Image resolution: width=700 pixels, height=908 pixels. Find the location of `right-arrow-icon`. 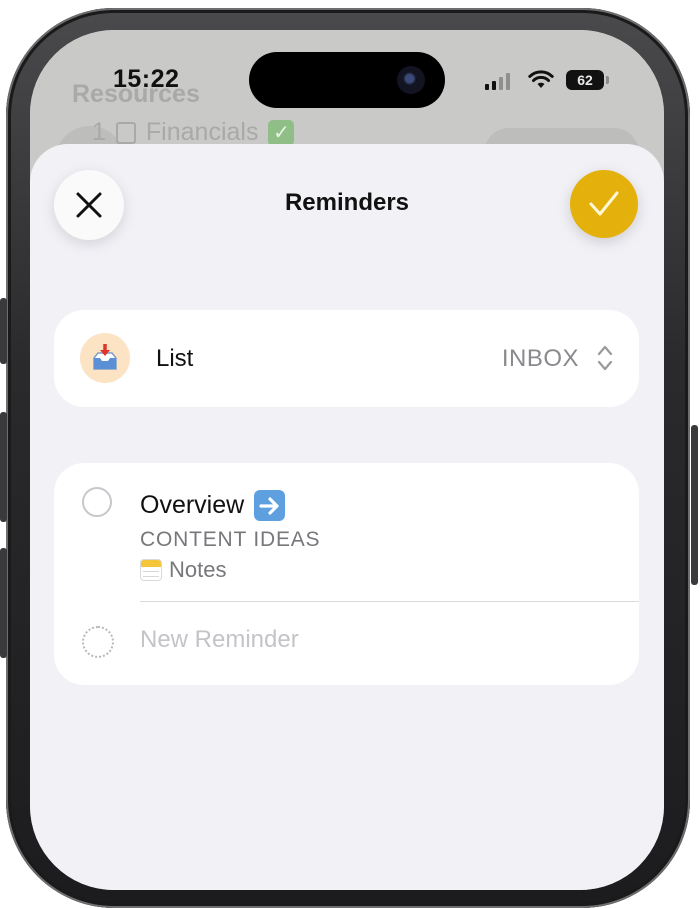

right-arrow-icon is located at coordinates (270, 505).